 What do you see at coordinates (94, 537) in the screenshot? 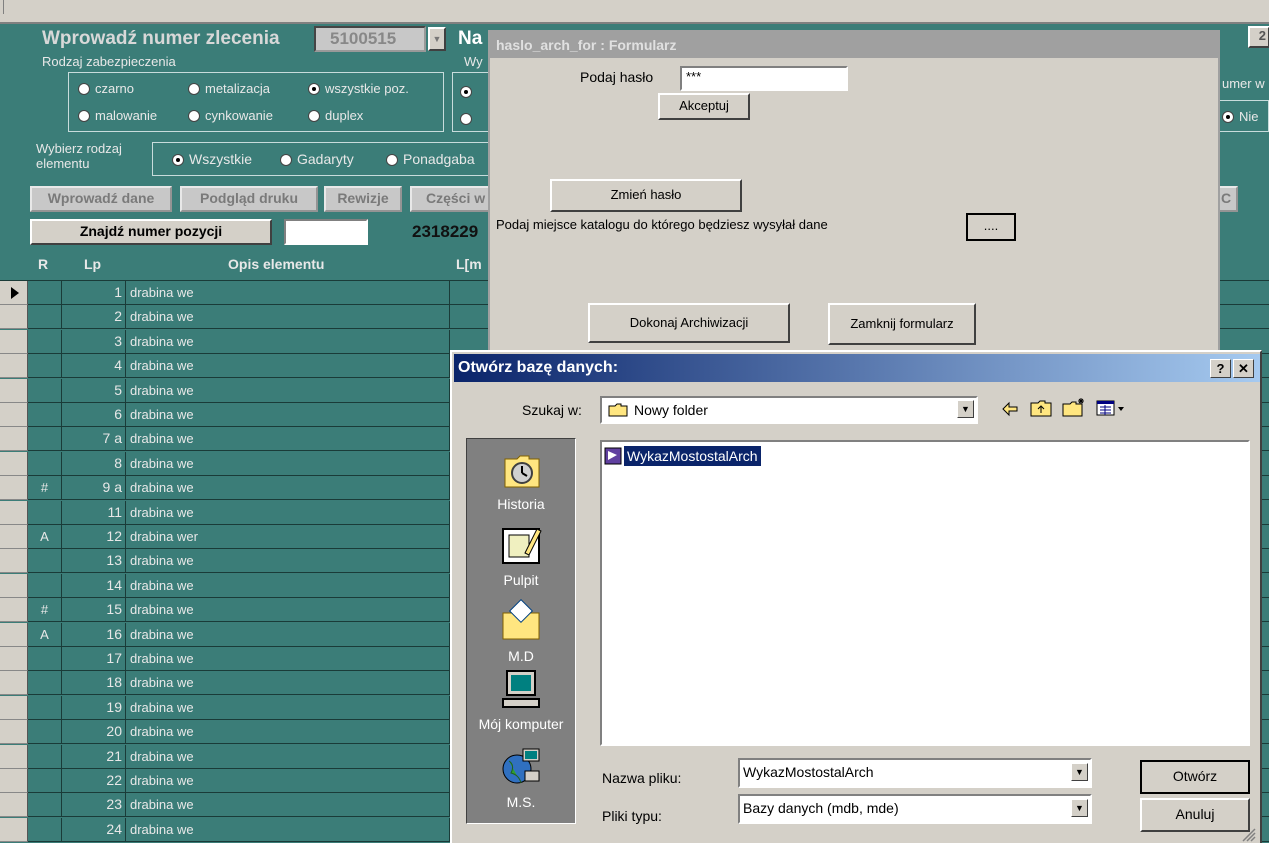
I see `cell-lp: 12` at bounding box center [94, 537].